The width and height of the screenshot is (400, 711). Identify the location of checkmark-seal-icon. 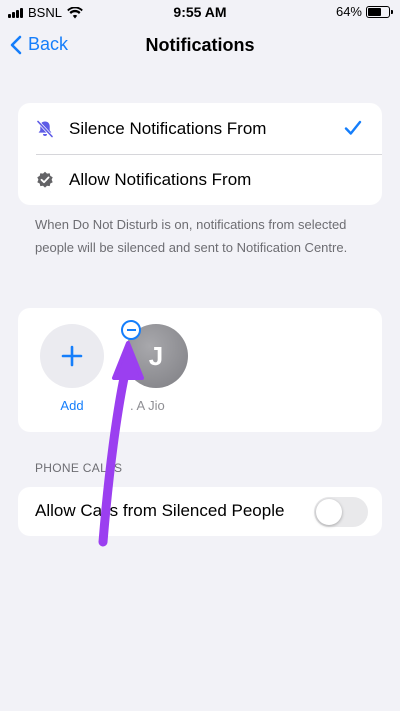
(45, 180).